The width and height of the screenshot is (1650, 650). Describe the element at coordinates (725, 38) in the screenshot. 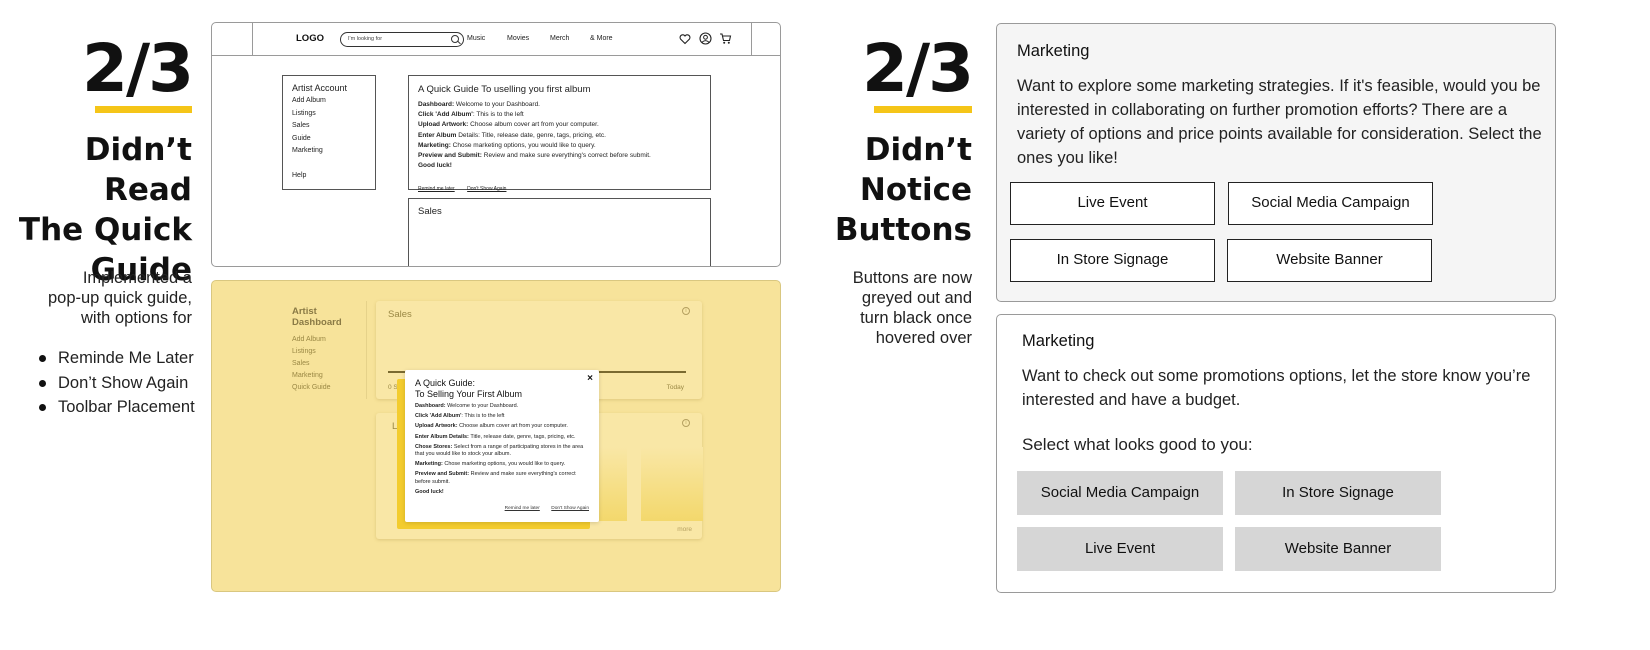

I see `cart-icon` at that location.